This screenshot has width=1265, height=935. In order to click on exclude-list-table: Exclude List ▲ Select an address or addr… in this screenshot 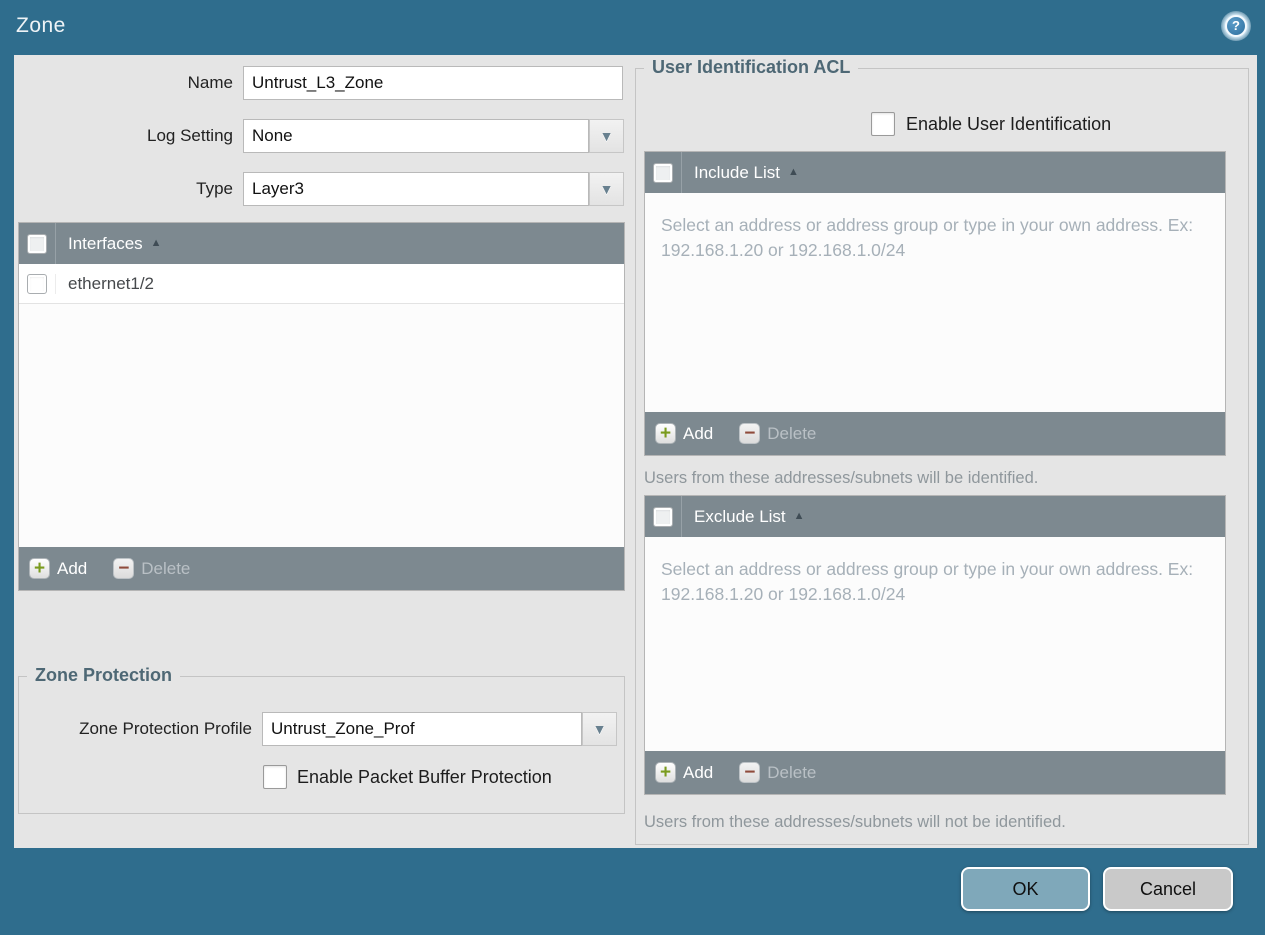, I will do `click(935, 645)`.